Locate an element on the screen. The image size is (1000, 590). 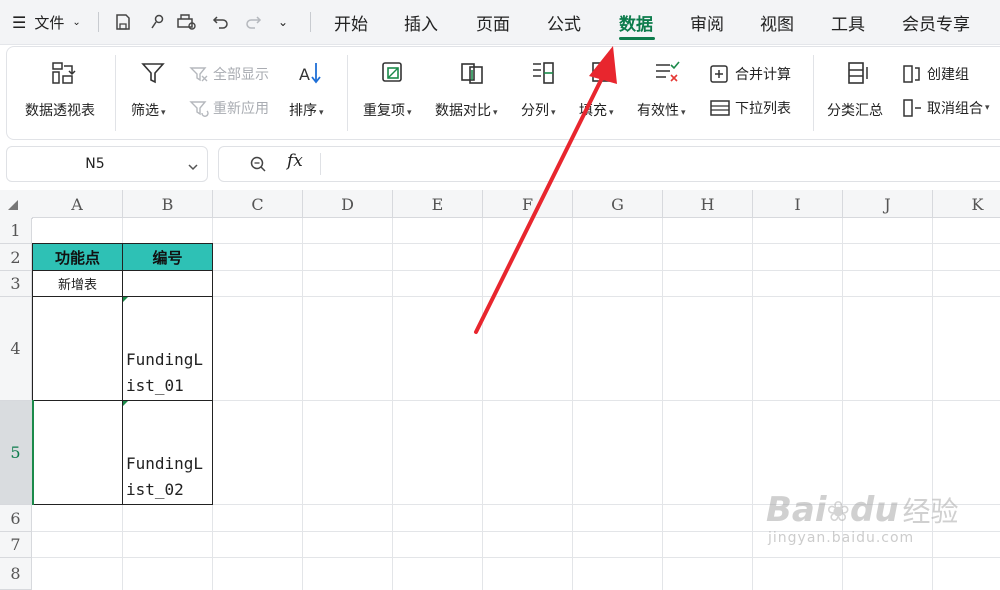
subtotal-label: 分类汇总 is located at coordinates (855, 111).